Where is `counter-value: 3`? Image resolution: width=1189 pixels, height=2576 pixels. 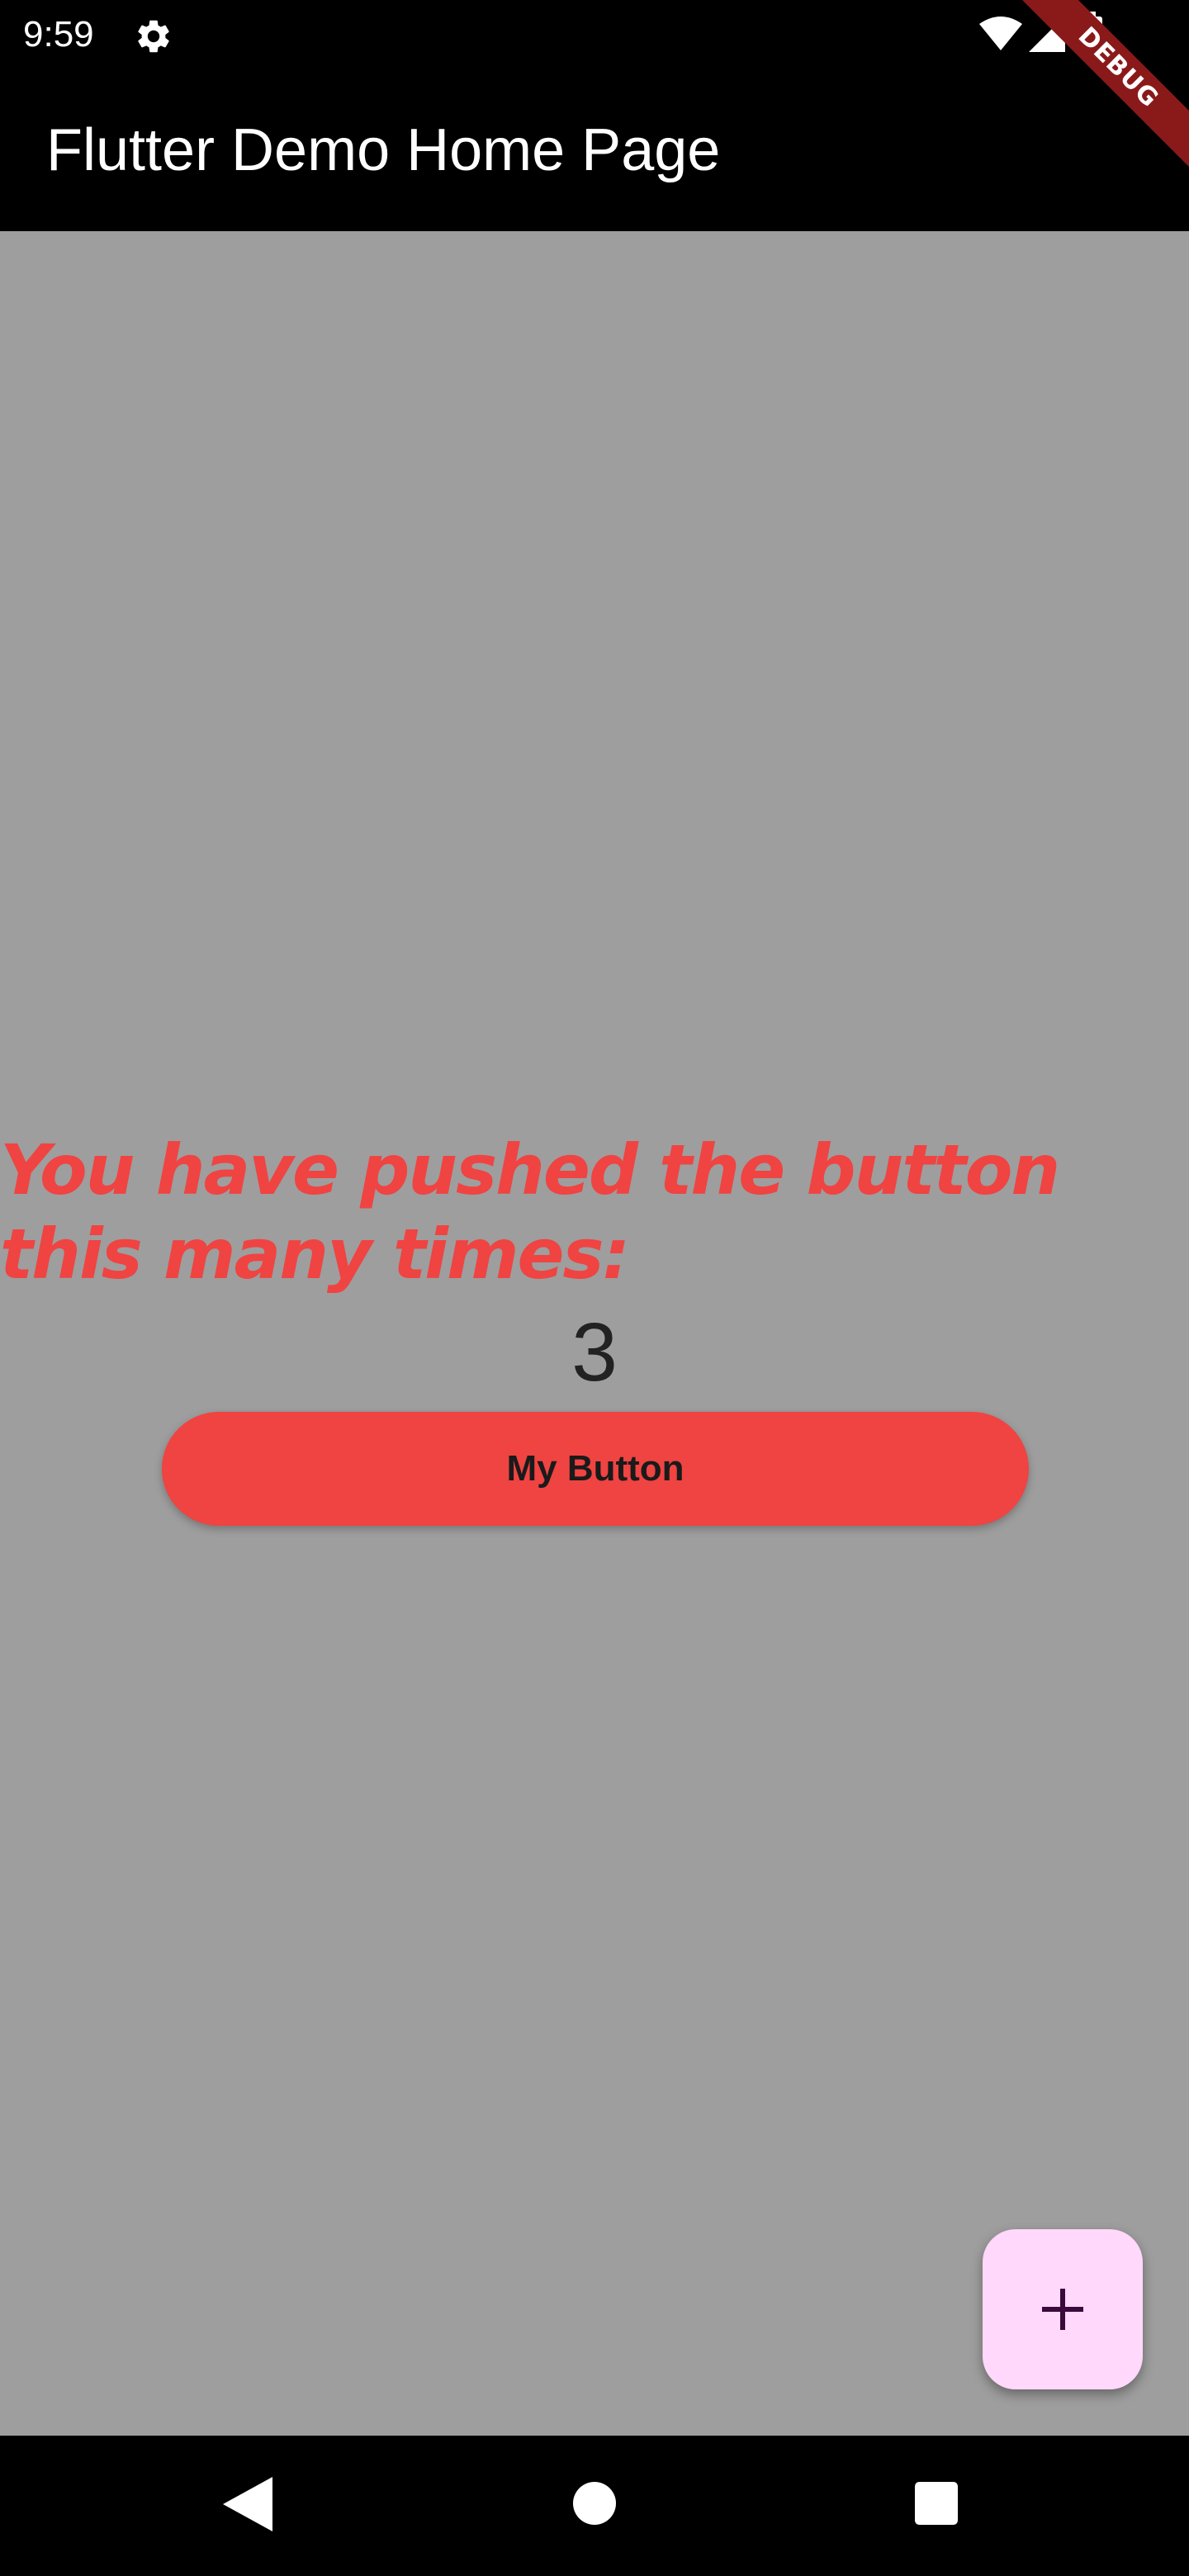 counter-value: 3 is located at coordinates (594, 1352).